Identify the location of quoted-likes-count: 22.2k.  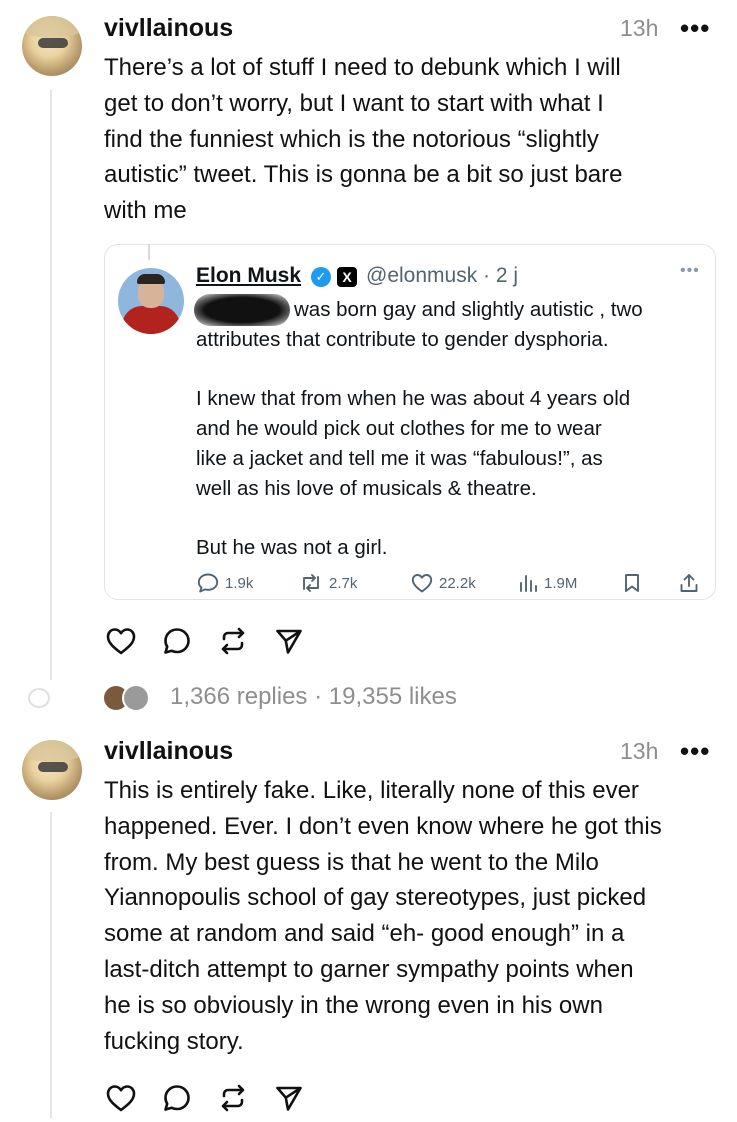
(457, 583).